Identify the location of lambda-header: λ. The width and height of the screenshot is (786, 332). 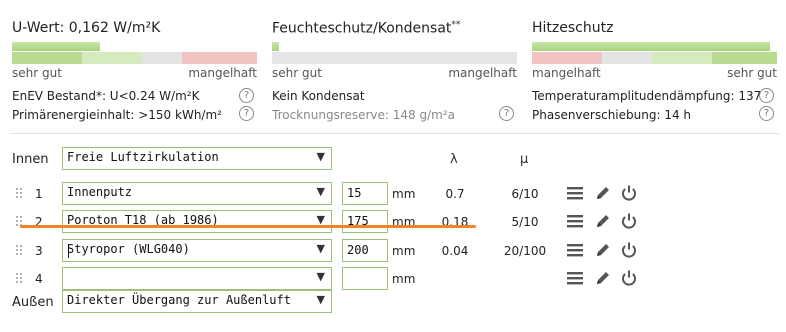
(454, 159).